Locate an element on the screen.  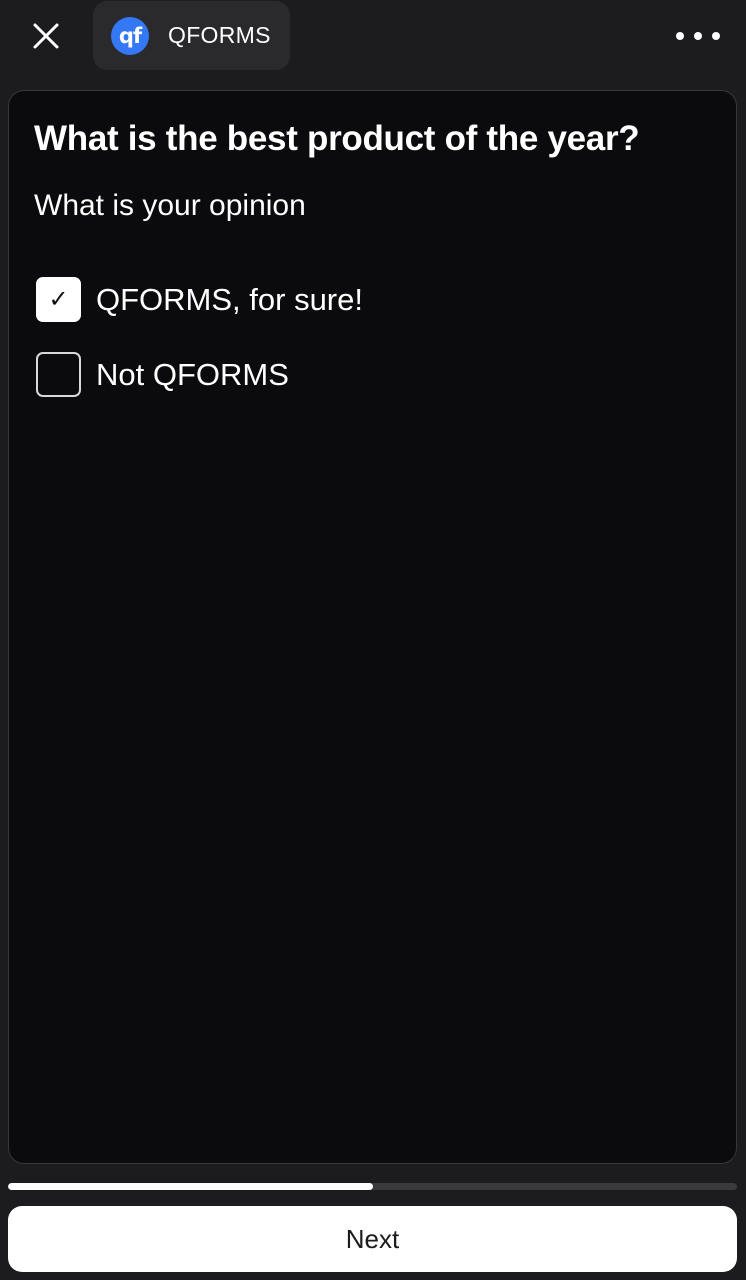
app-chip: qf QFORMS is located at coordinates (191, 35).